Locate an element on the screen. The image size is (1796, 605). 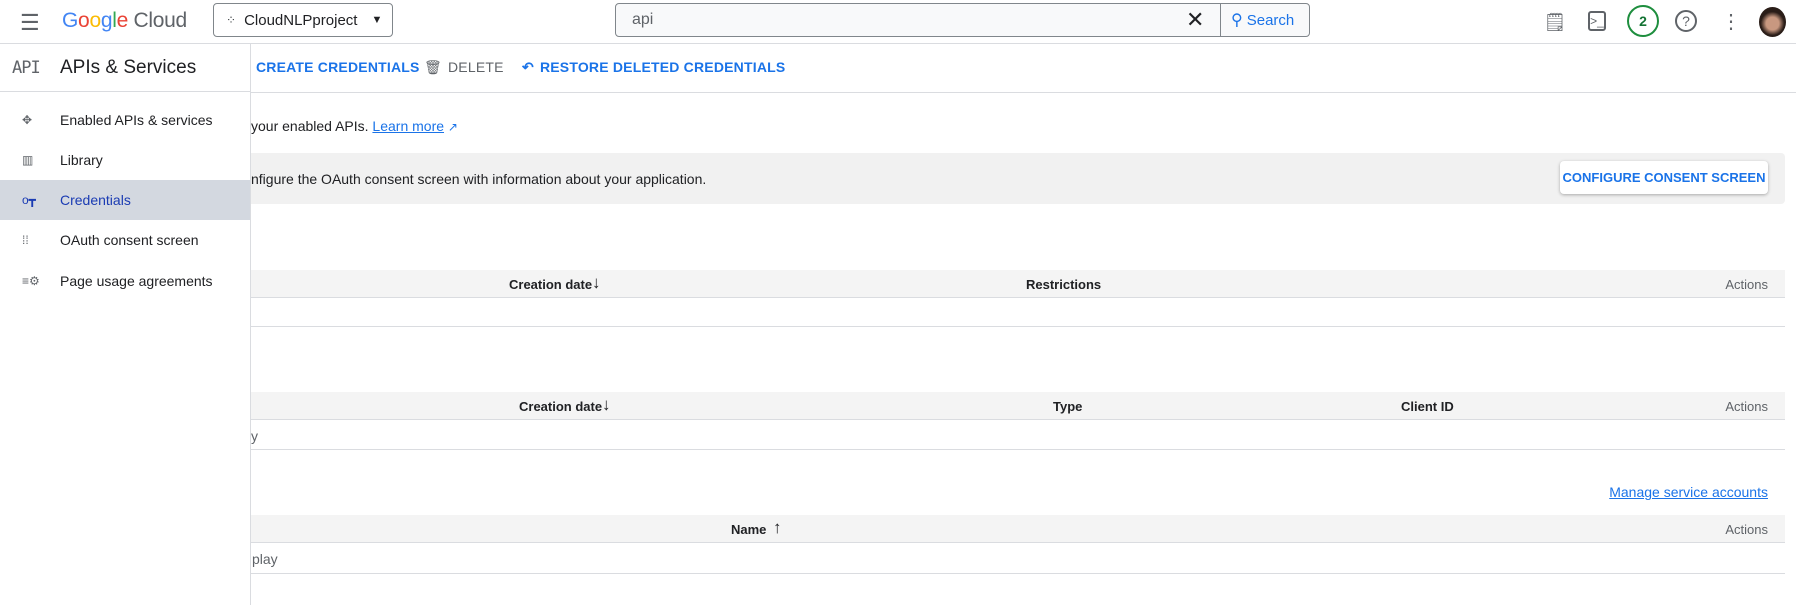
cloud-shell-icon: >_ is located at coordinates (1597, 21).